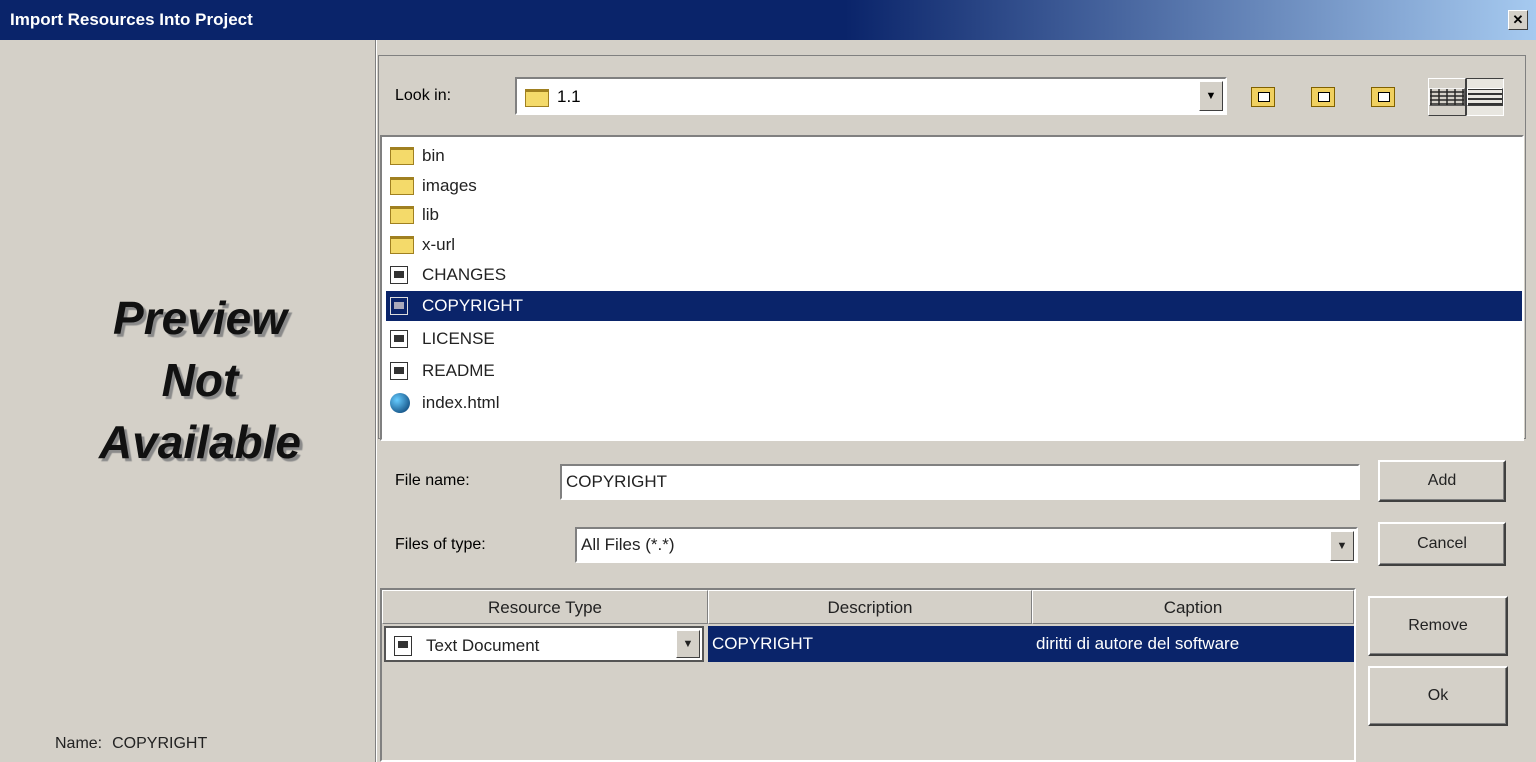 This screenshot has height=762, width=1536. I want to click on pane-divider, so click(376, 401).